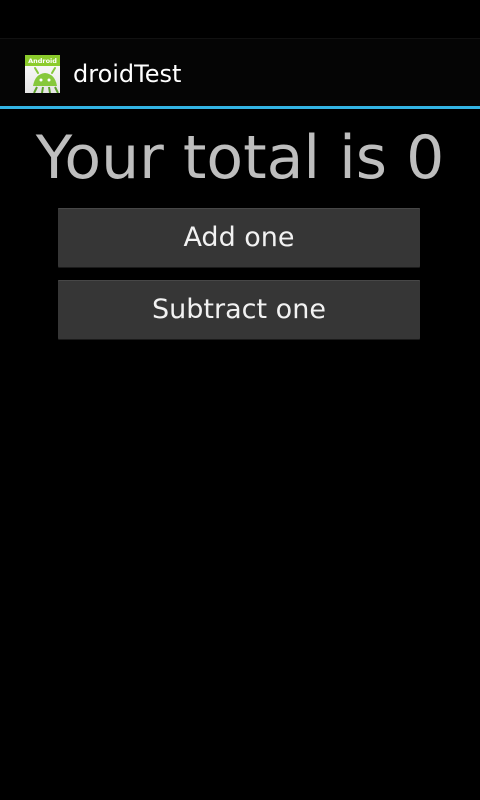  Describe the element at coordinates (127, 74) in the screenshot. I see `app-title: droidTest` at that location.